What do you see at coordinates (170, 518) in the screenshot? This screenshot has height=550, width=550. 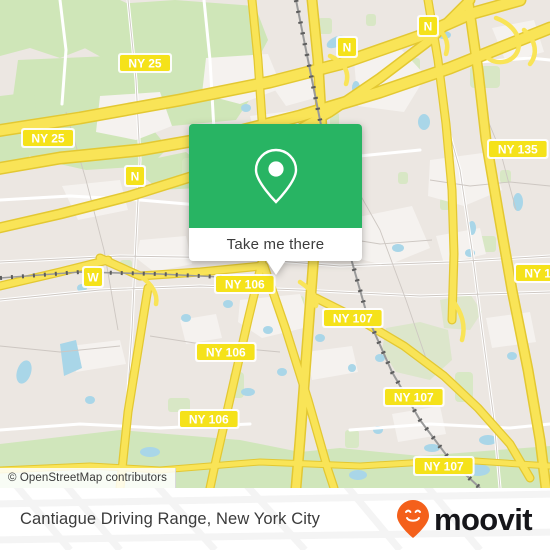 I see `location-title: Cantiague Driving Range, New York City` at bounding box center [170, 518].